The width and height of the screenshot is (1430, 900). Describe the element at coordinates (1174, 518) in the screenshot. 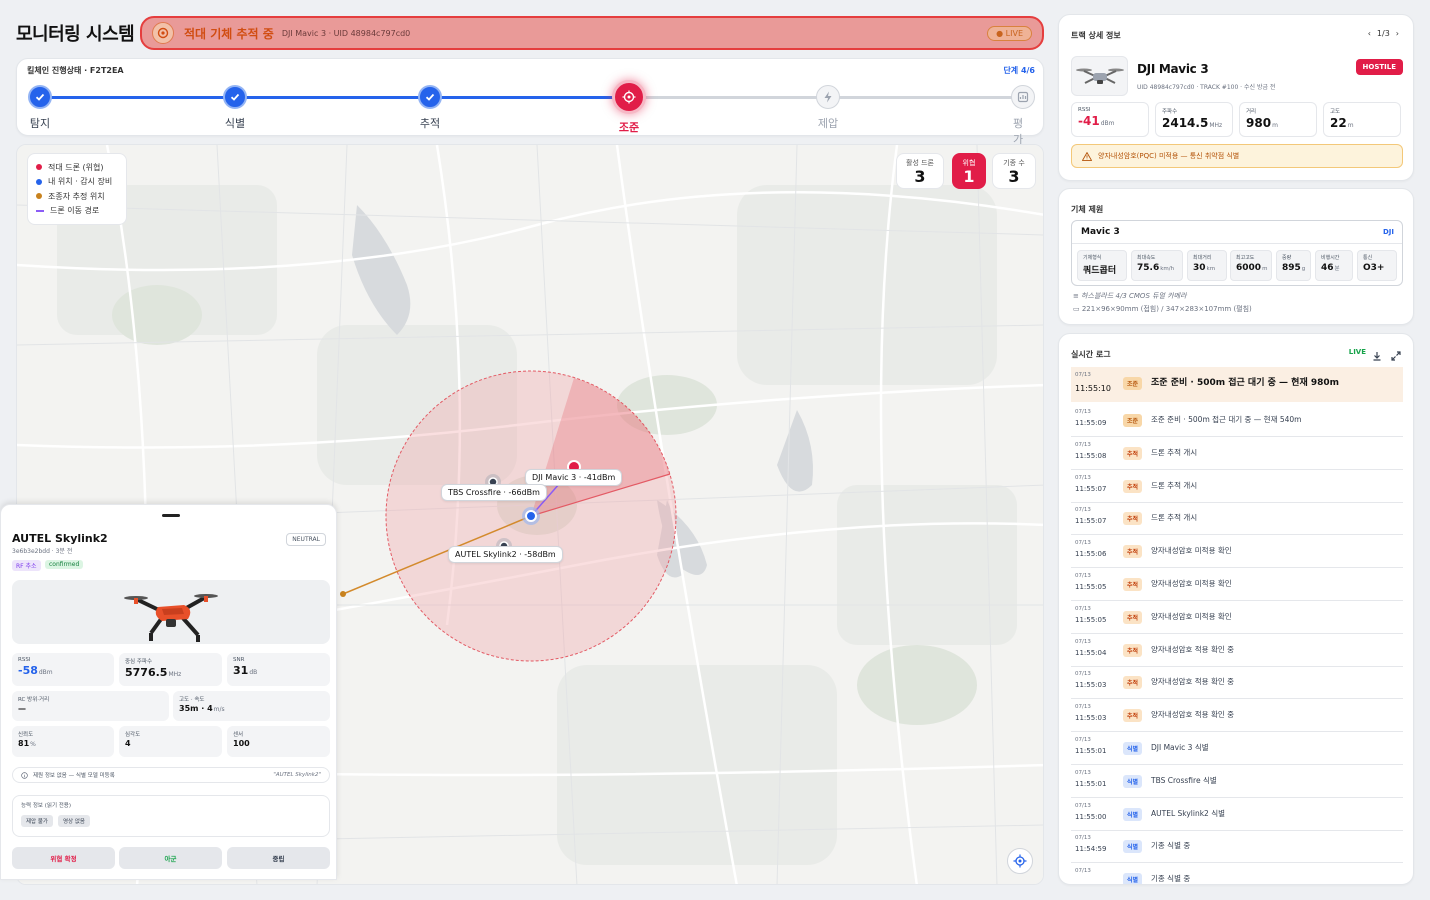

I see `log-message: 드론 추적 개시` at that location.